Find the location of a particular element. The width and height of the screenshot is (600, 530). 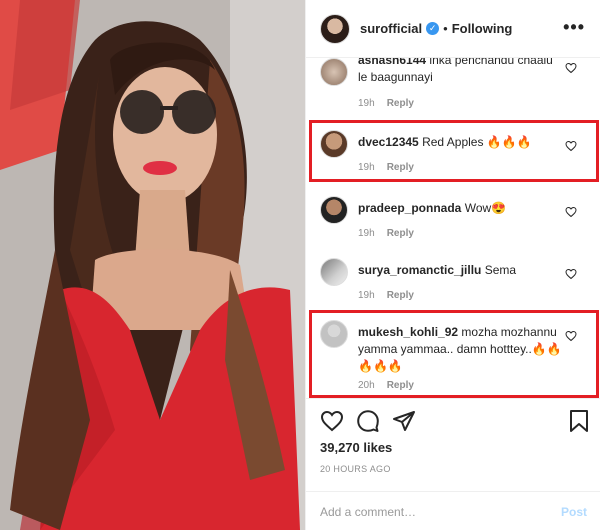

following-button: Following is located at coordinates (482, 28).